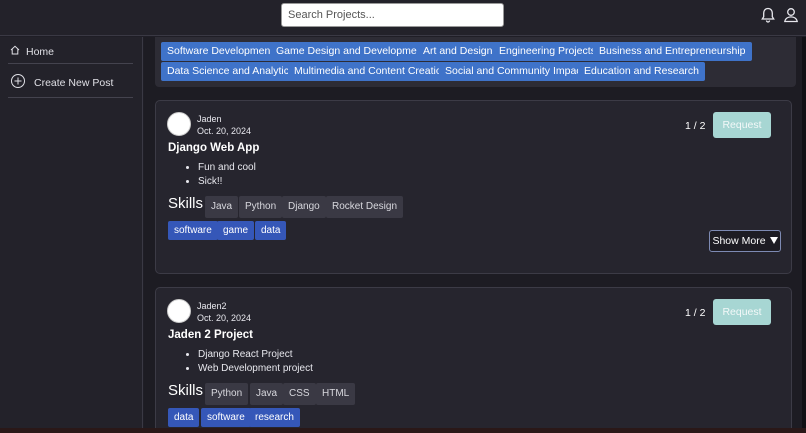 This screenshot has width=806, height=433. I want to click on category-chip: Education and Research, so click(641, 71).